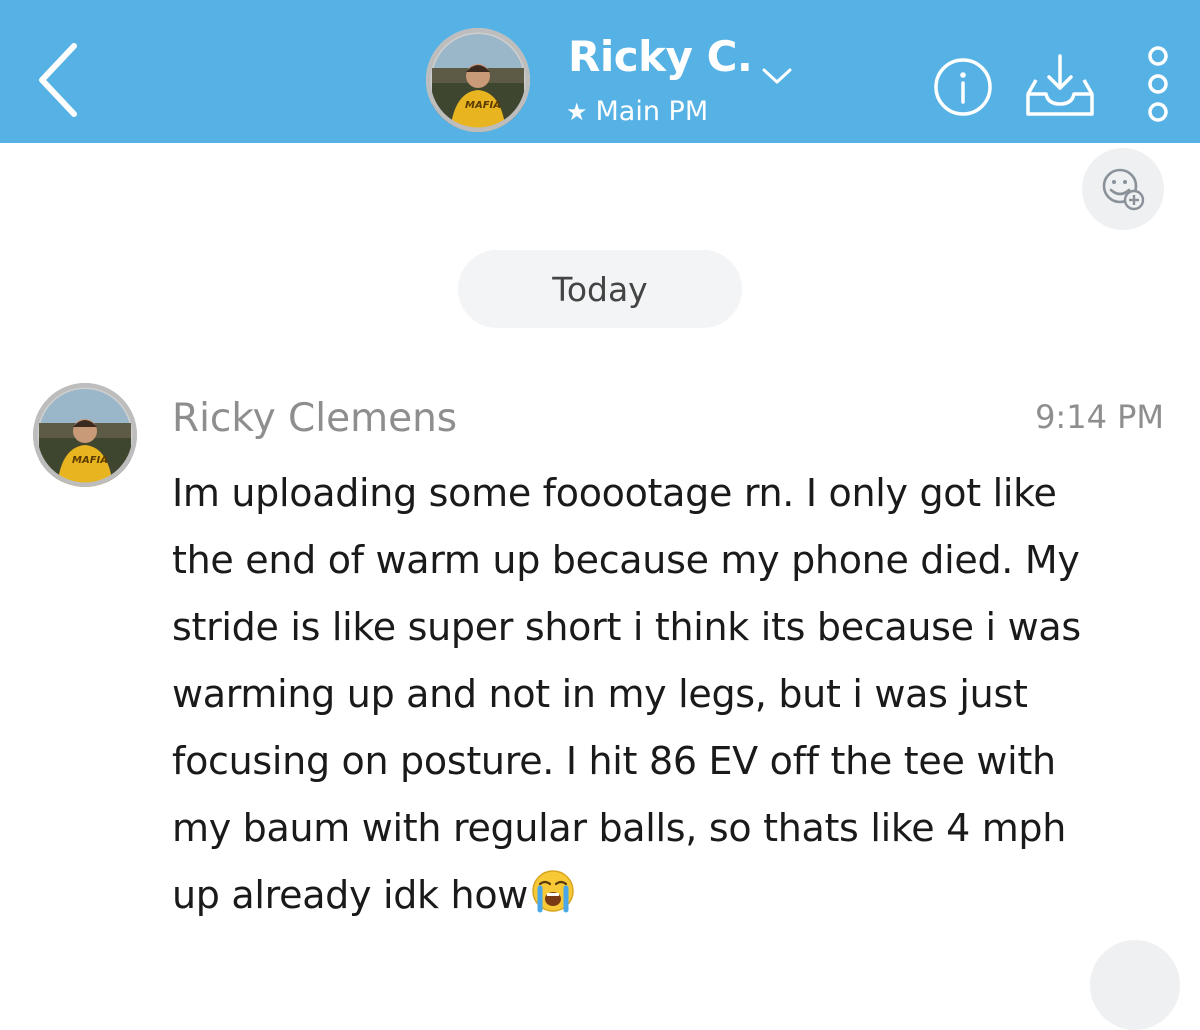  I want to click on save-inbox-icon, so click(1060, 85).